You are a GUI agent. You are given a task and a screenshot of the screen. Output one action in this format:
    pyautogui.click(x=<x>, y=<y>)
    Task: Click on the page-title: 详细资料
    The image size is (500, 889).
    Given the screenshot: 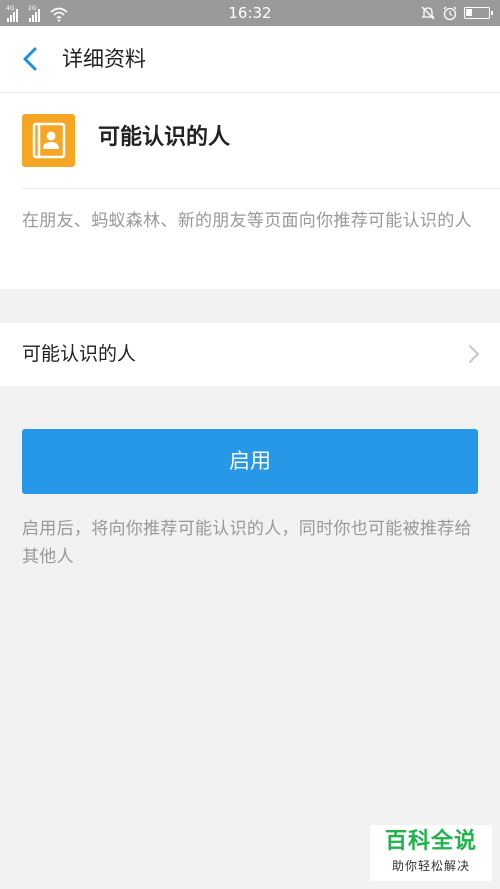 What is the action you would take?
    pyautogui.click(x=104, y=59)
    